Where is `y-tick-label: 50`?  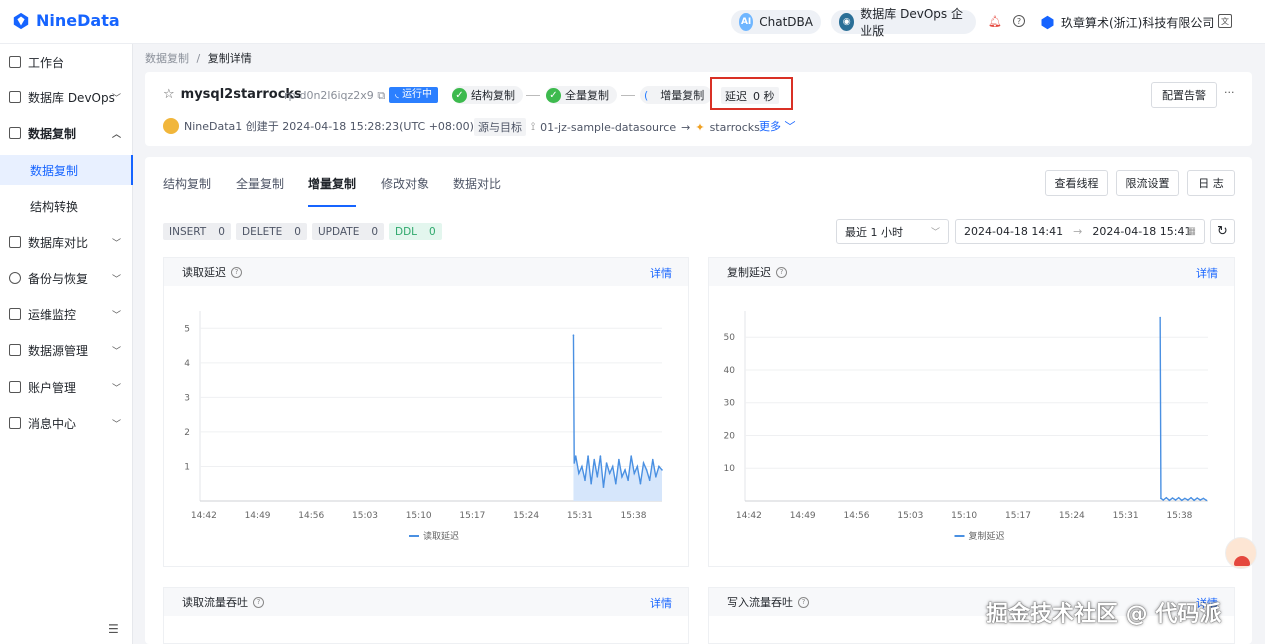 y-tick-label: 50 is located at coordinates (730, 338).